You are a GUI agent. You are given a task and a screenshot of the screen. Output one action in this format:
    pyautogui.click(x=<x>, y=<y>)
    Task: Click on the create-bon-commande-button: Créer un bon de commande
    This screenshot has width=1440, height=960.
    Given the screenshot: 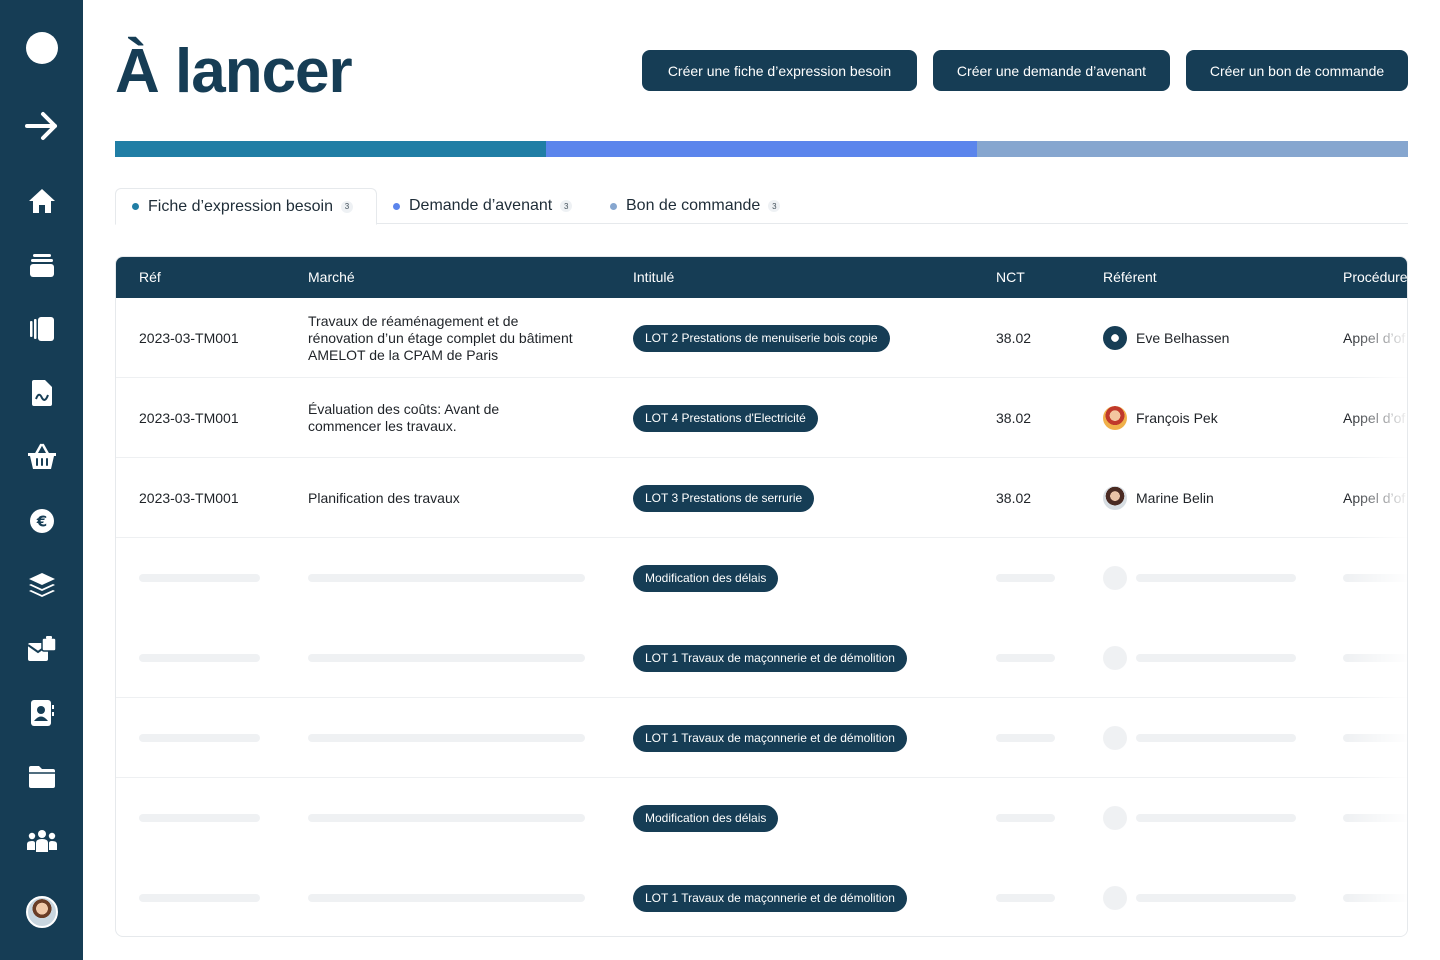 What is the action you would take?
    pyautogui.click(x=1297, y=70)
    